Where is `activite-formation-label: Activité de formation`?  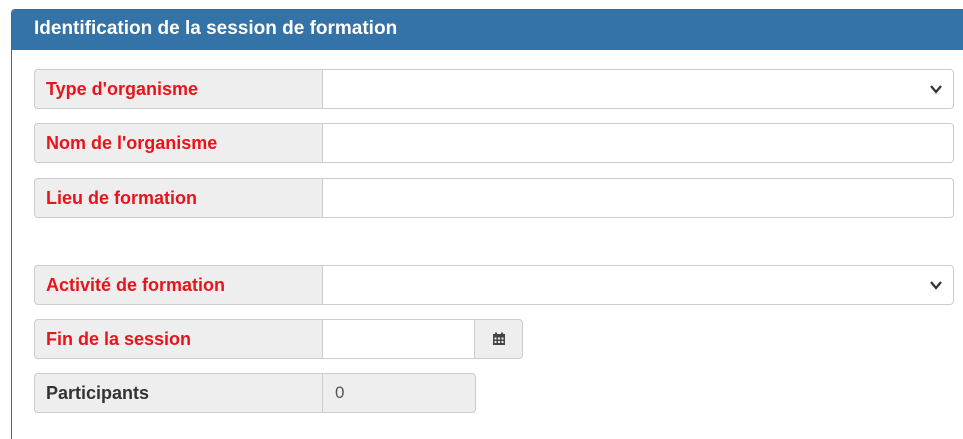
activite-formation-label: Activité de formation is located at coordinates (178, 285).